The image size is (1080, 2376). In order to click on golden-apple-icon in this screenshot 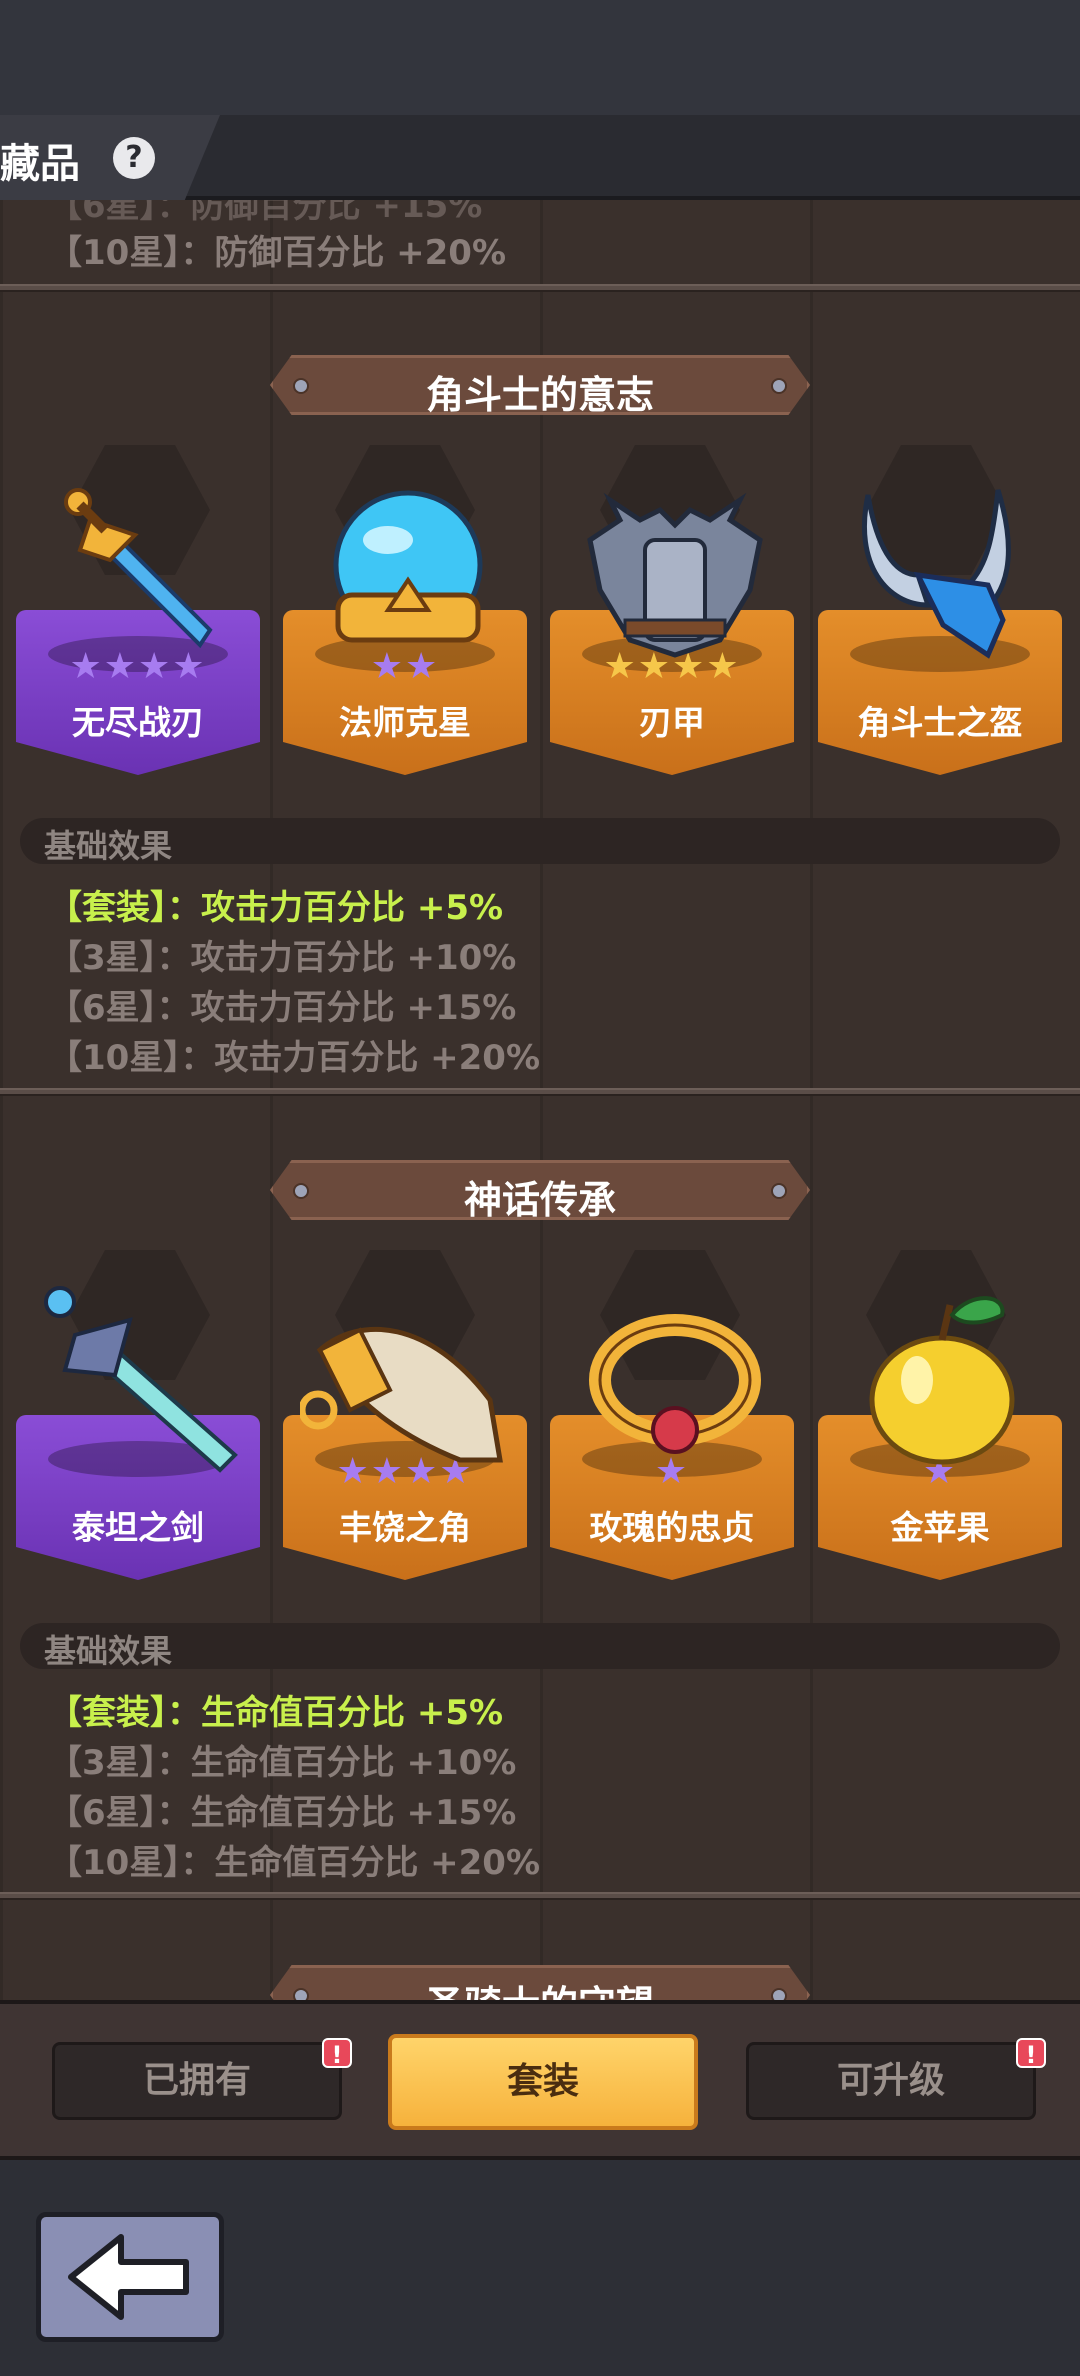, I will do `click(942, 1380)`.